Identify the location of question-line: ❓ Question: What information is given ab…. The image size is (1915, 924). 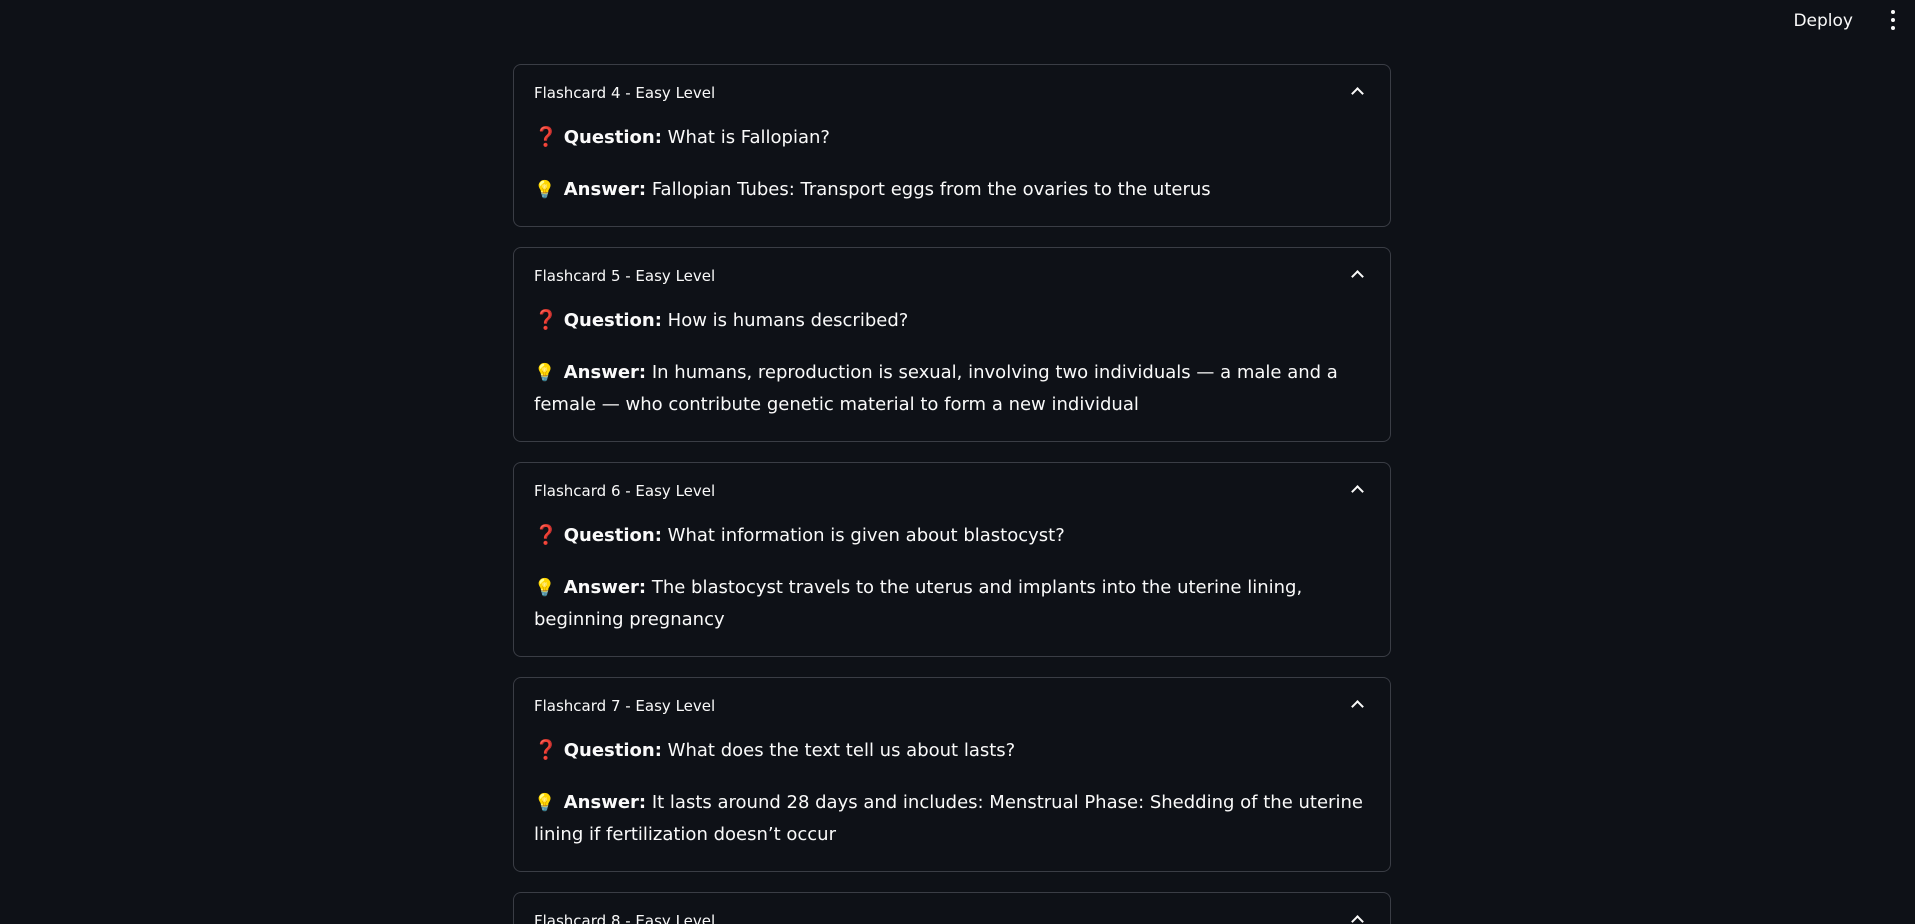
(952, 535).